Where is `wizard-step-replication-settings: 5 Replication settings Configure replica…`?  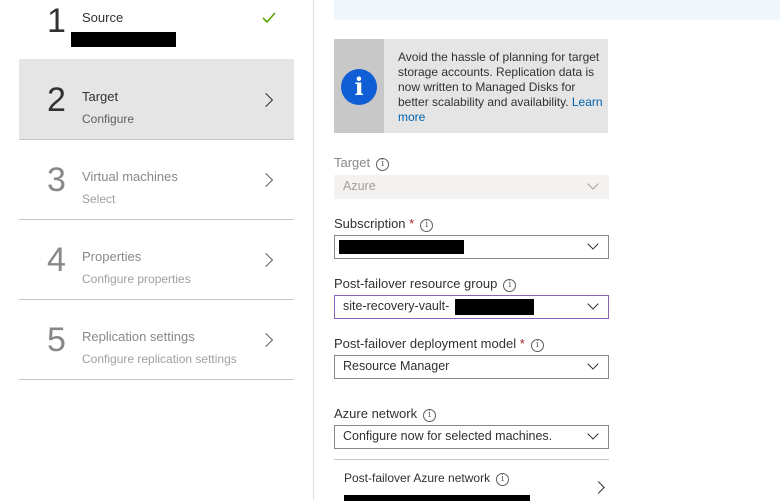 wizard-step-replication-settings: 5 Replication settings Configure replica… is located at coordinates (156, 339).